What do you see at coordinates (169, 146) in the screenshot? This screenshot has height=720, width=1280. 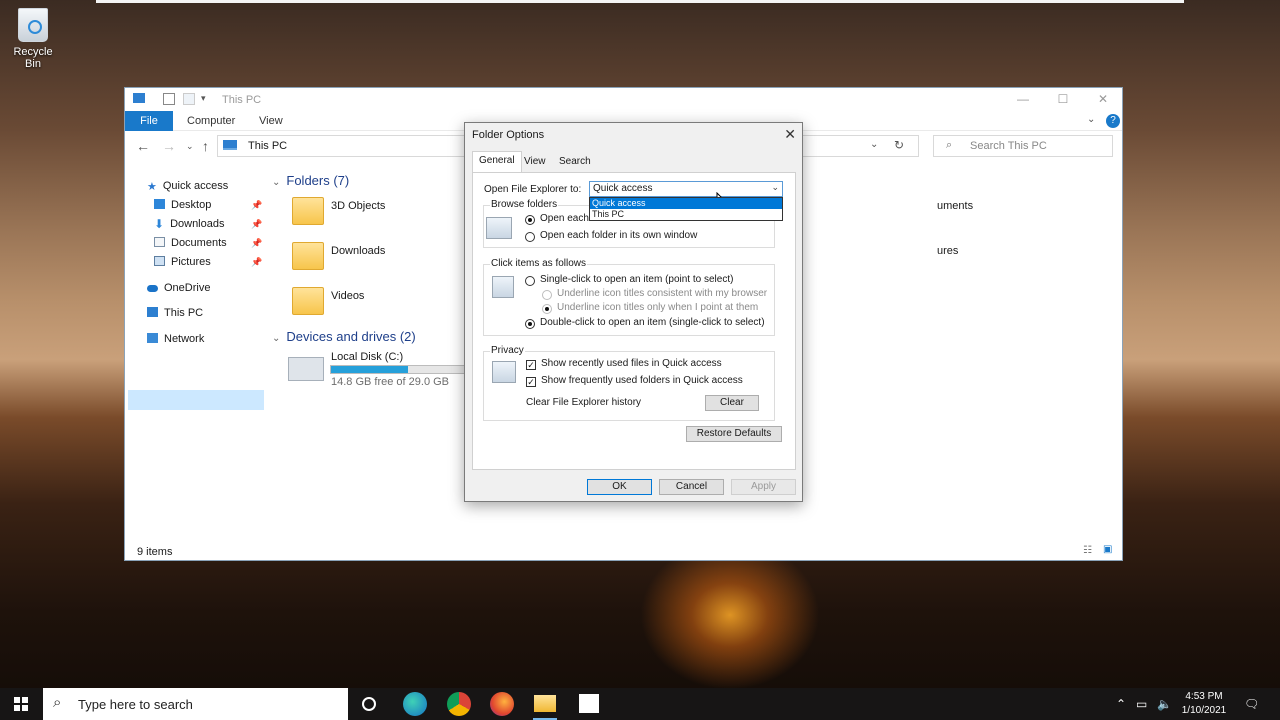 I see `forward-arrow-icon: →` at bounding box center [169, 146].